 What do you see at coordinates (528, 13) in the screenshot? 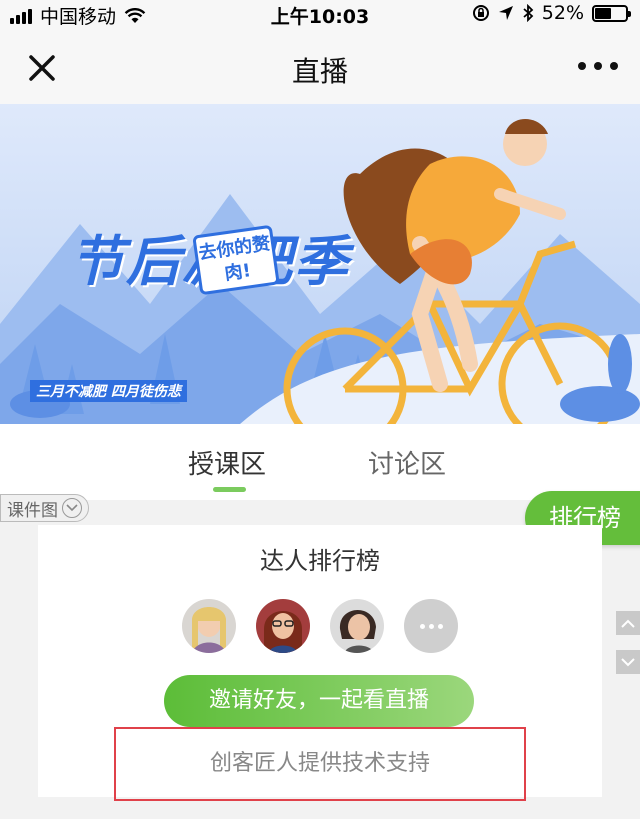
I see `bluetooth-icon` at bounding box center [528, 13].